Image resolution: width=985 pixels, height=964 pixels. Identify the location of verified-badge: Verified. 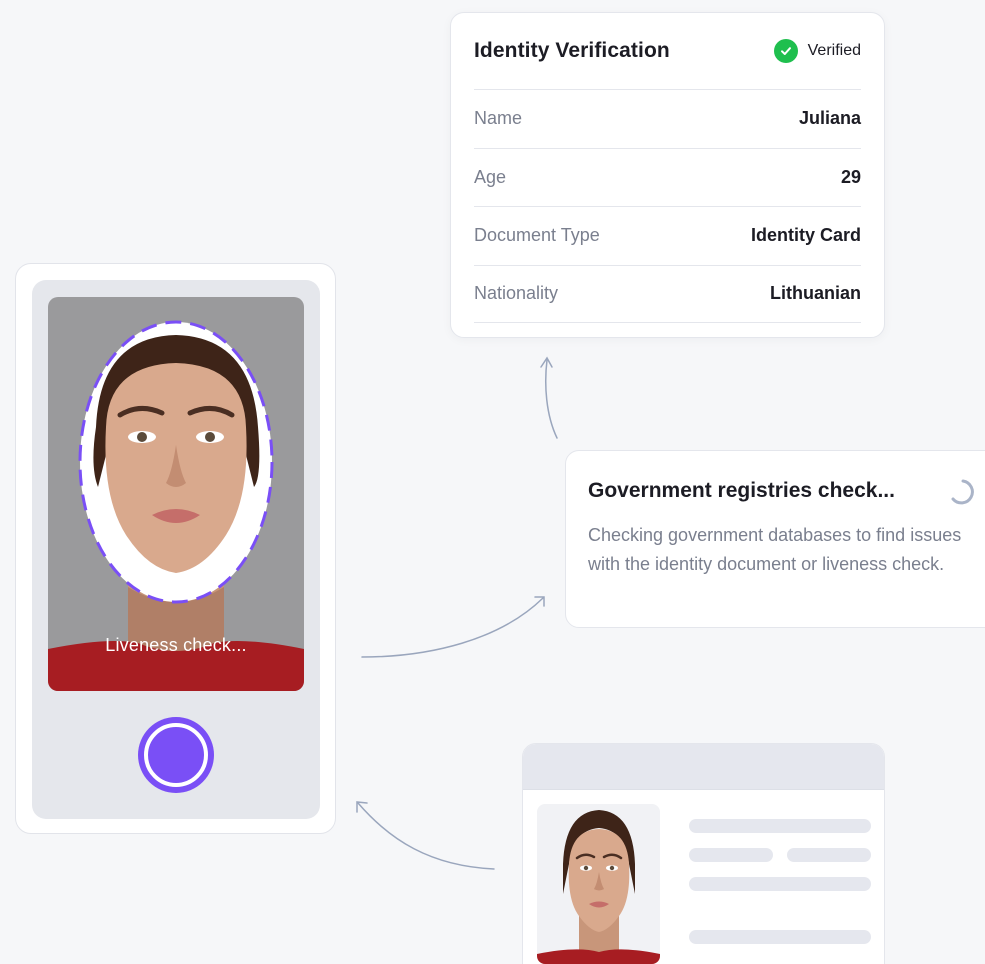
(817, 51).